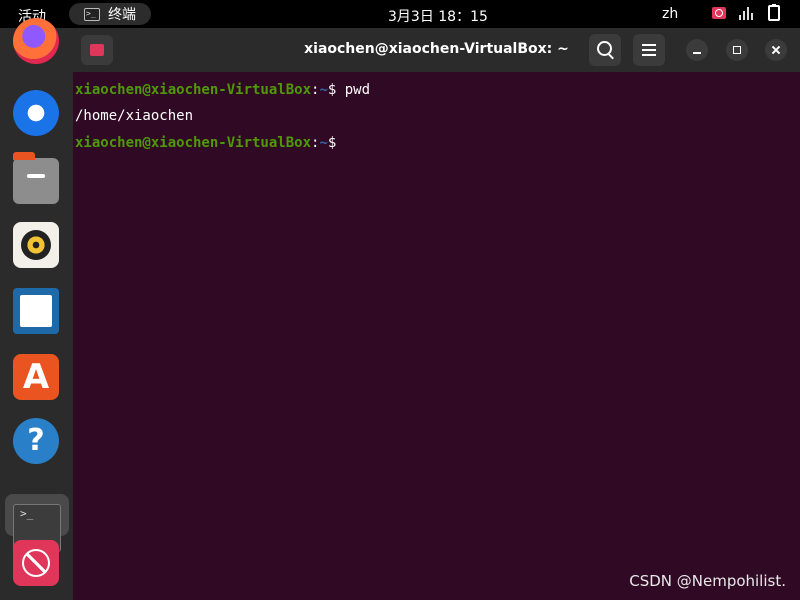 The width and height of the screenshot is (800, 600). What do you see at coordinates (36, 377) in the screenshot?
I see `software-icon: A` at bounding box center [36, 377].